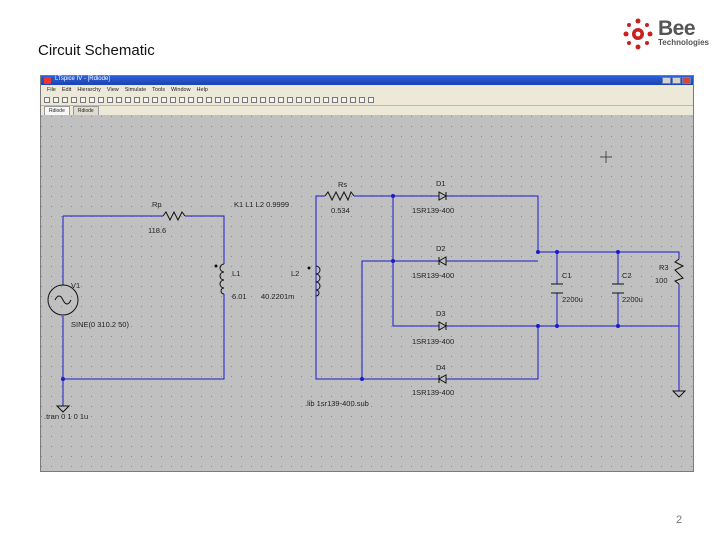 This screenshot has height=546, width=728. I want to click on copy-icon, so click(200, 99).